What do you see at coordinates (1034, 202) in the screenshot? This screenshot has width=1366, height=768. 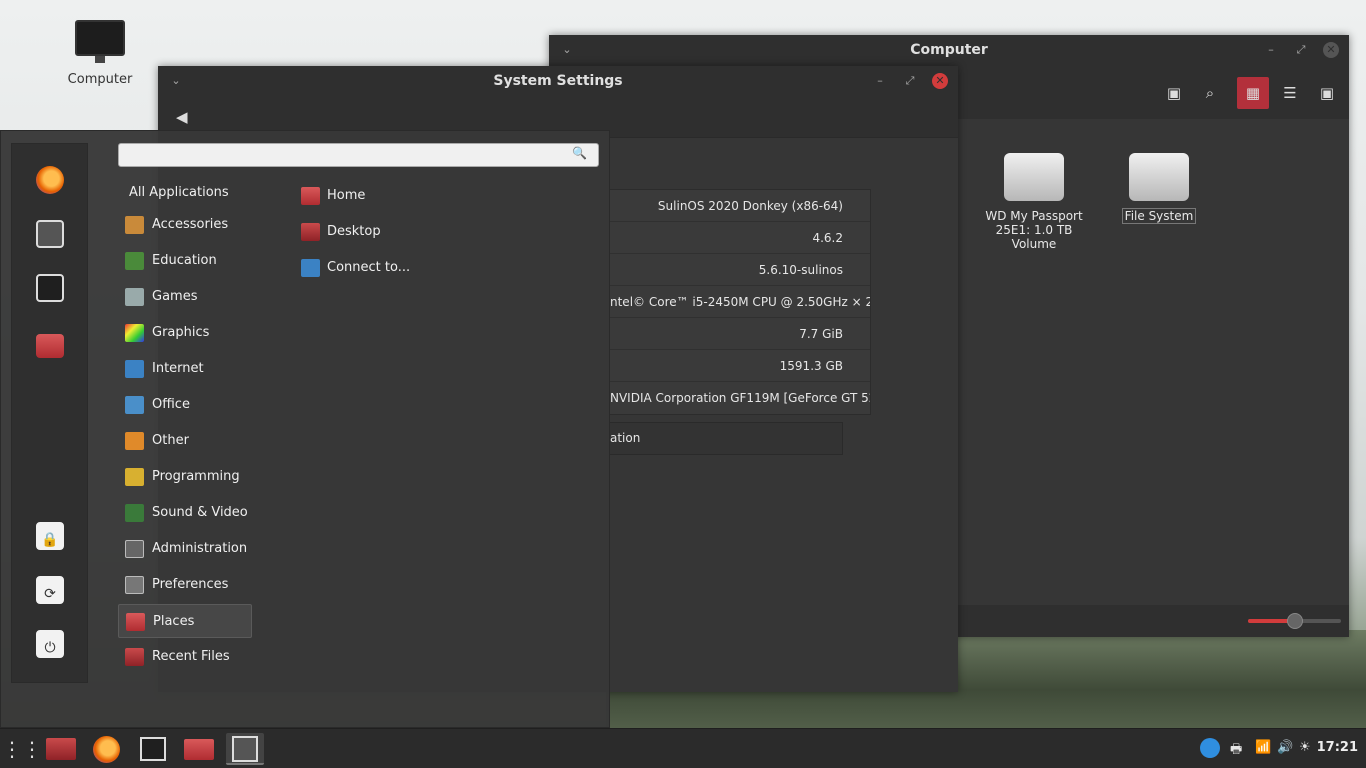 I see `drive-wd-passport: WD My Passport 25E1: 1.0 TB Volume` at bounding box center [1034, 202].